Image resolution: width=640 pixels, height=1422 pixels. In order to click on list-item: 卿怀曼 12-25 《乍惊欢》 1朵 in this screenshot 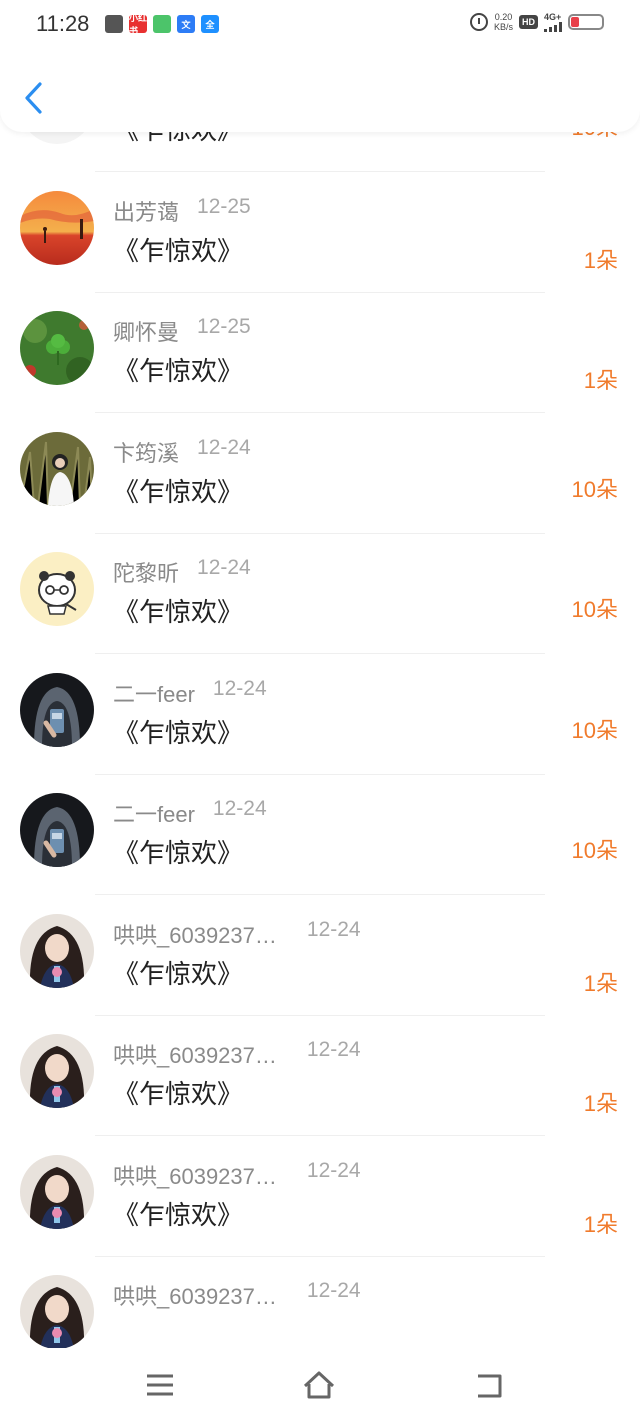, I will do `click(320, 353)`.